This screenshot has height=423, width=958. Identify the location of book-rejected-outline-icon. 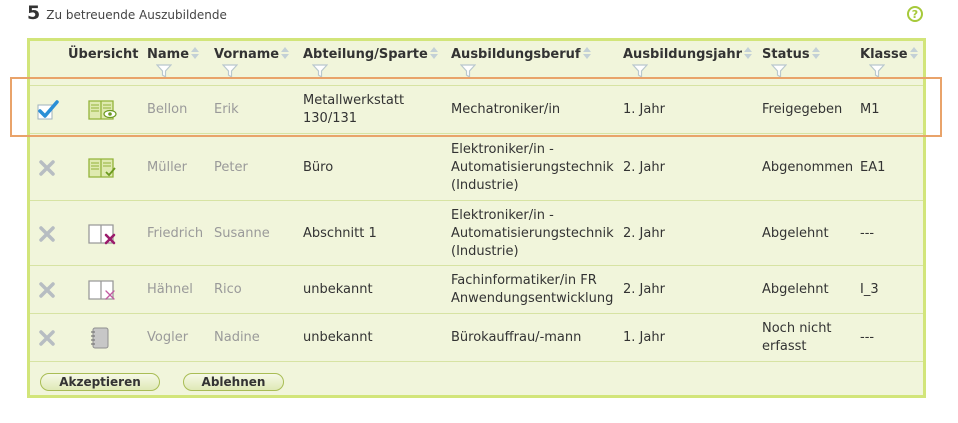
(101, 290).